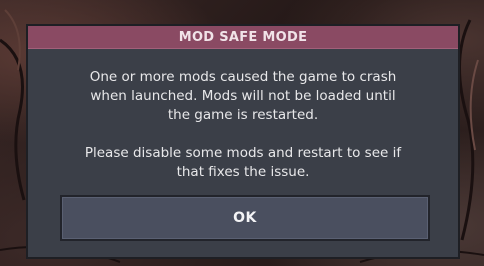 Image resolution: width=484 pixels, height=266 pixels. I want to click on ok-button: OK, so click(245, 218).